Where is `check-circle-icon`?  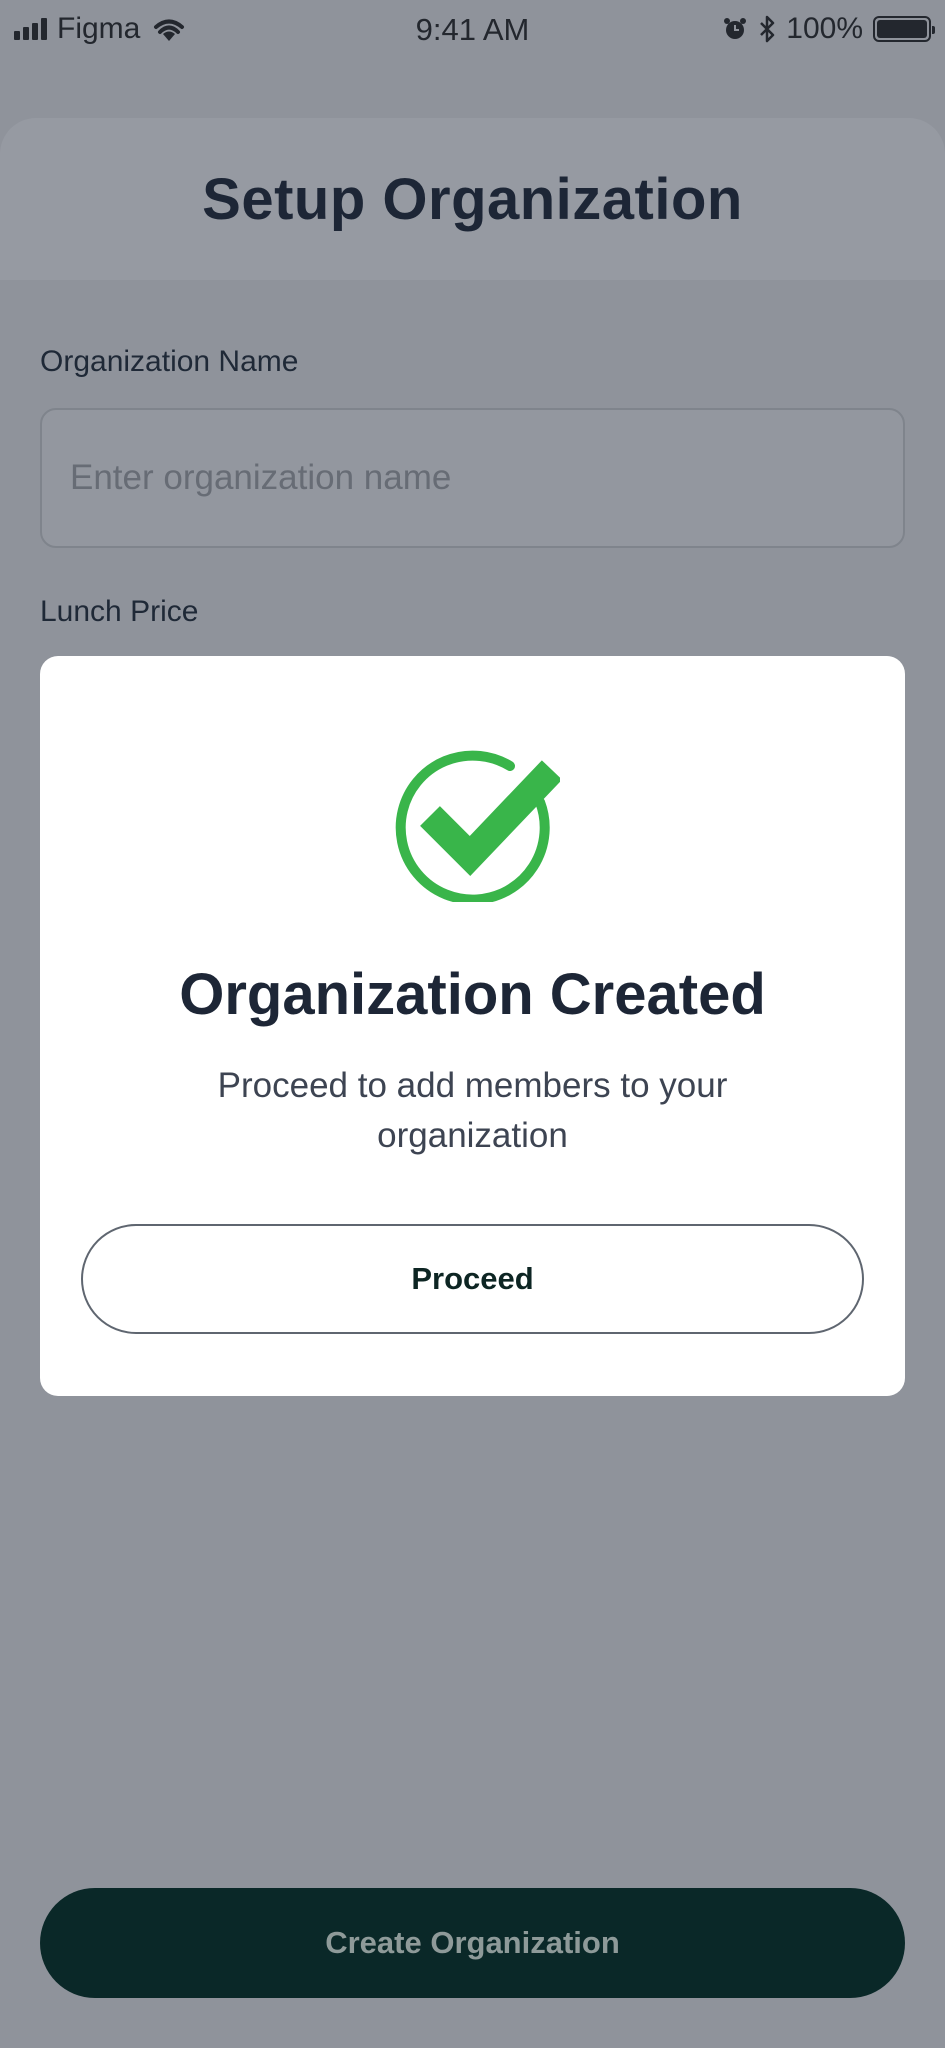
check-circle-icon is located at coordinates (477, 826).